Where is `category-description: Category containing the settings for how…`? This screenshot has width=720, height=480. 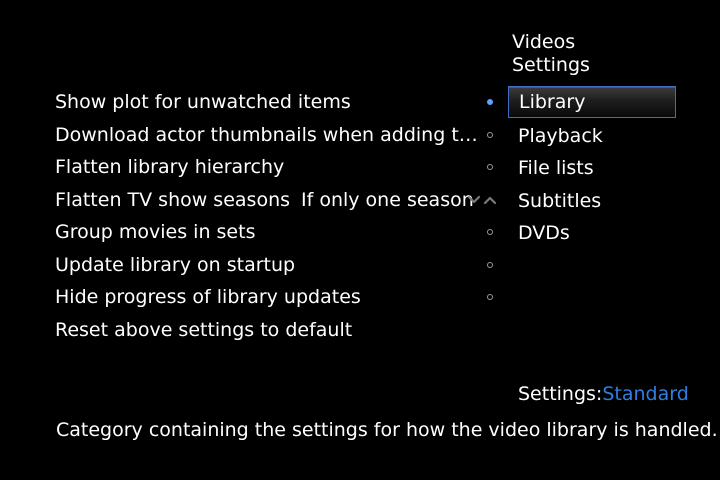 category-description: Category containing the settings for how… is located at coordinates (387, 430).